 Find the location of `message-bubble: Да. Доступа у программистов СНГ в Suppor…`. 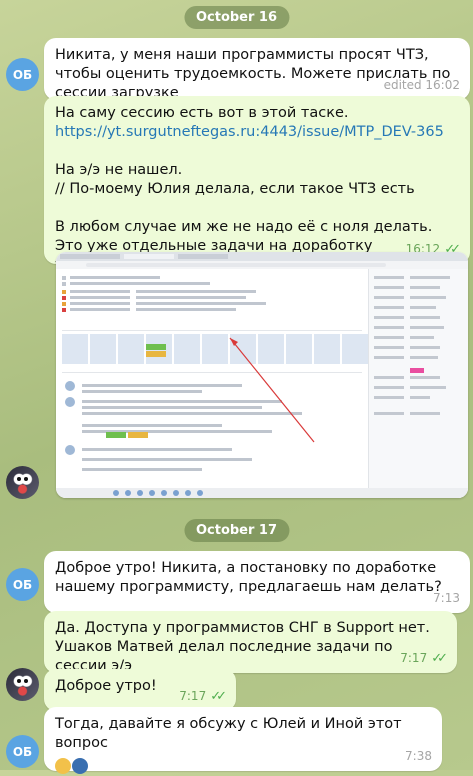

message-bubble: Да. Доступа у программистов СНГ в Suppor… is located at coordinates (250, 642).